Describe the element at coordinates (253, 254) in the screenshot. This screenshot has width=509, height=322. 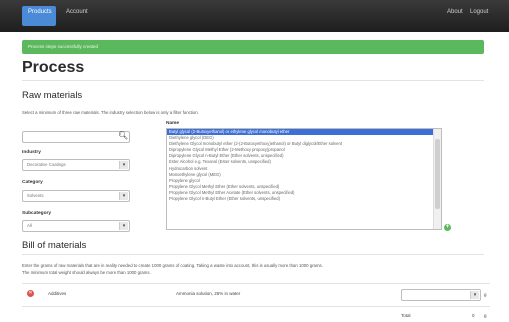
I see `bom-divider` at that location.